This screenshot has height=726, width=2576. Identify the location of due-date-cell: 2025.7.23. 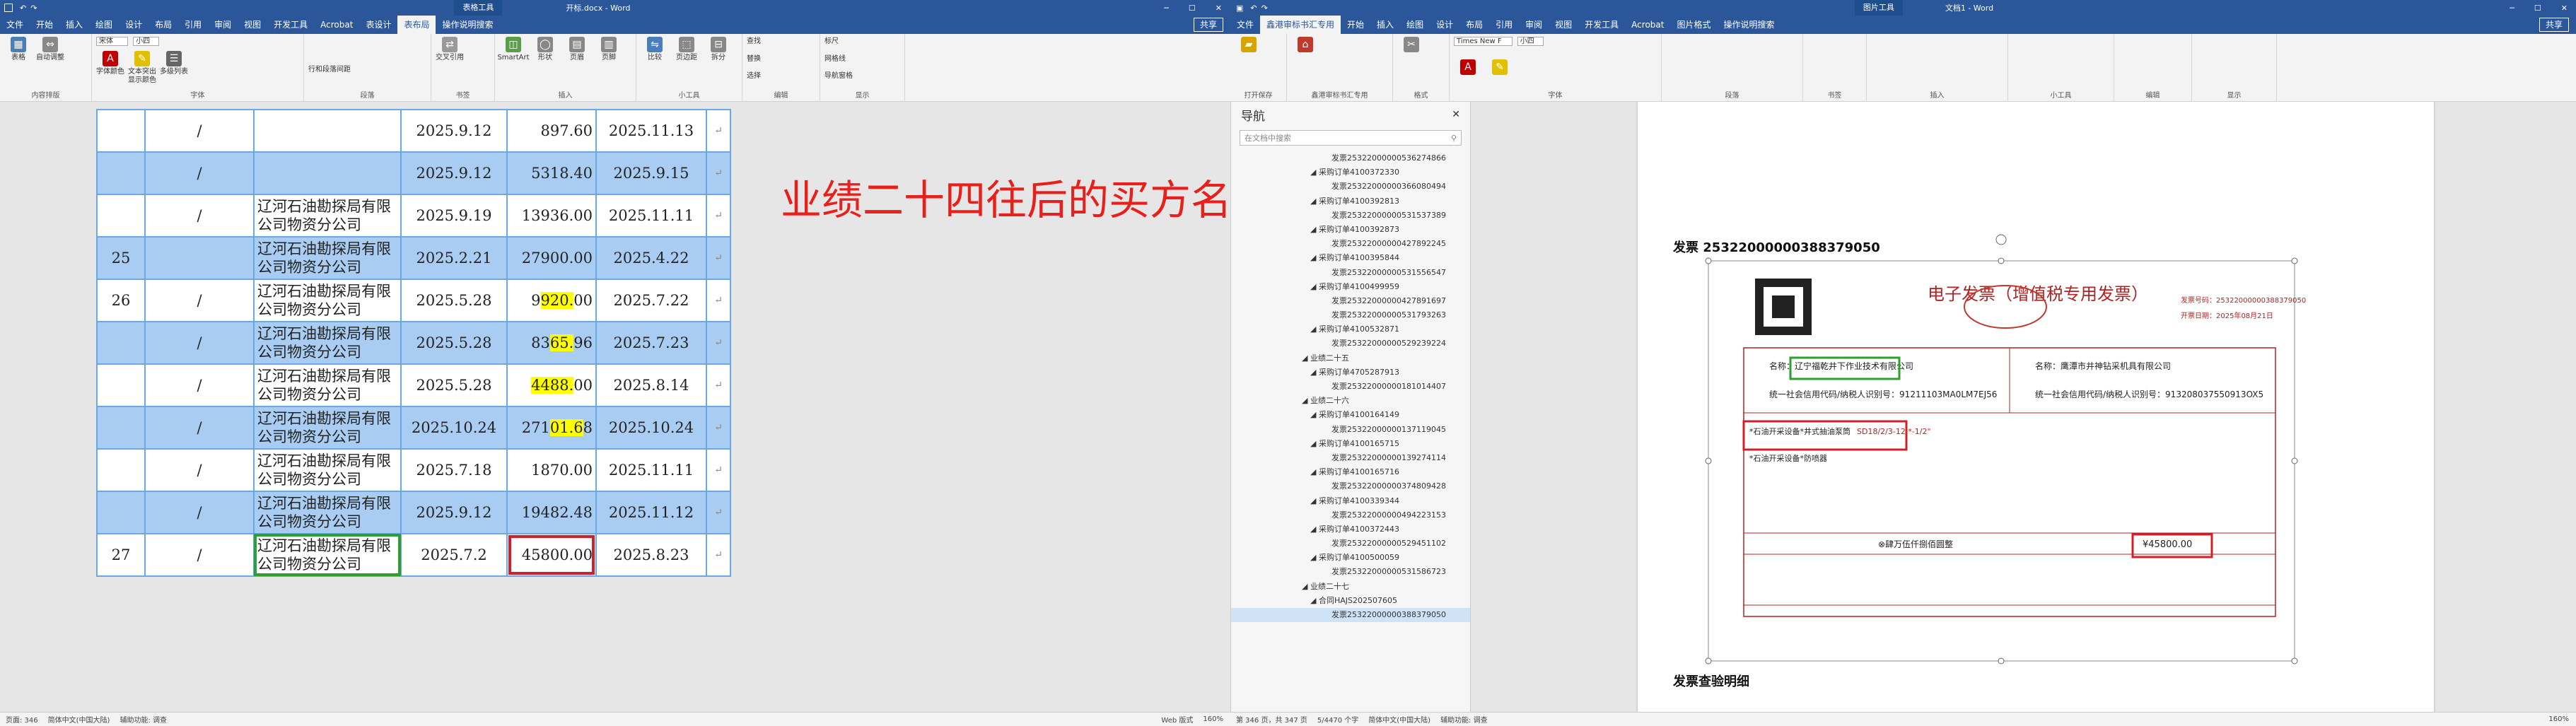
(651, 343).